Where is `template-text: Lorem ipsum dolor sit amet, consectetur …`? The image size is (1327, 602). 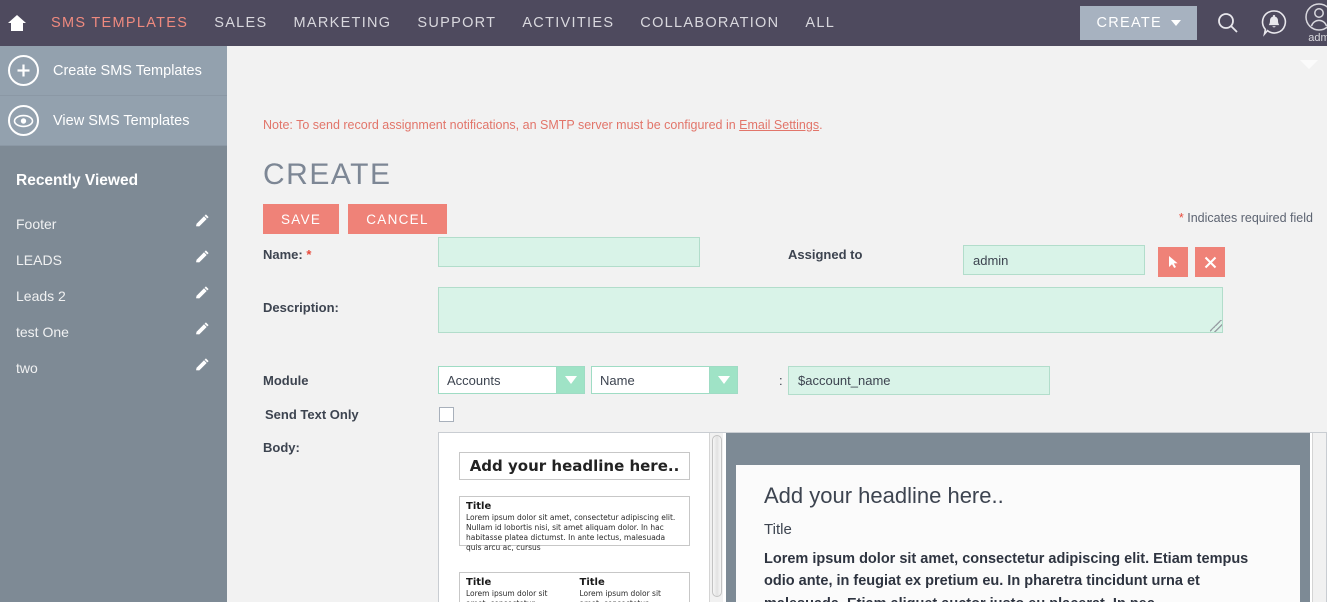
template-text: Lorem ipsum dolor sit amet, consectetur … is located at coordinates (571, 533).